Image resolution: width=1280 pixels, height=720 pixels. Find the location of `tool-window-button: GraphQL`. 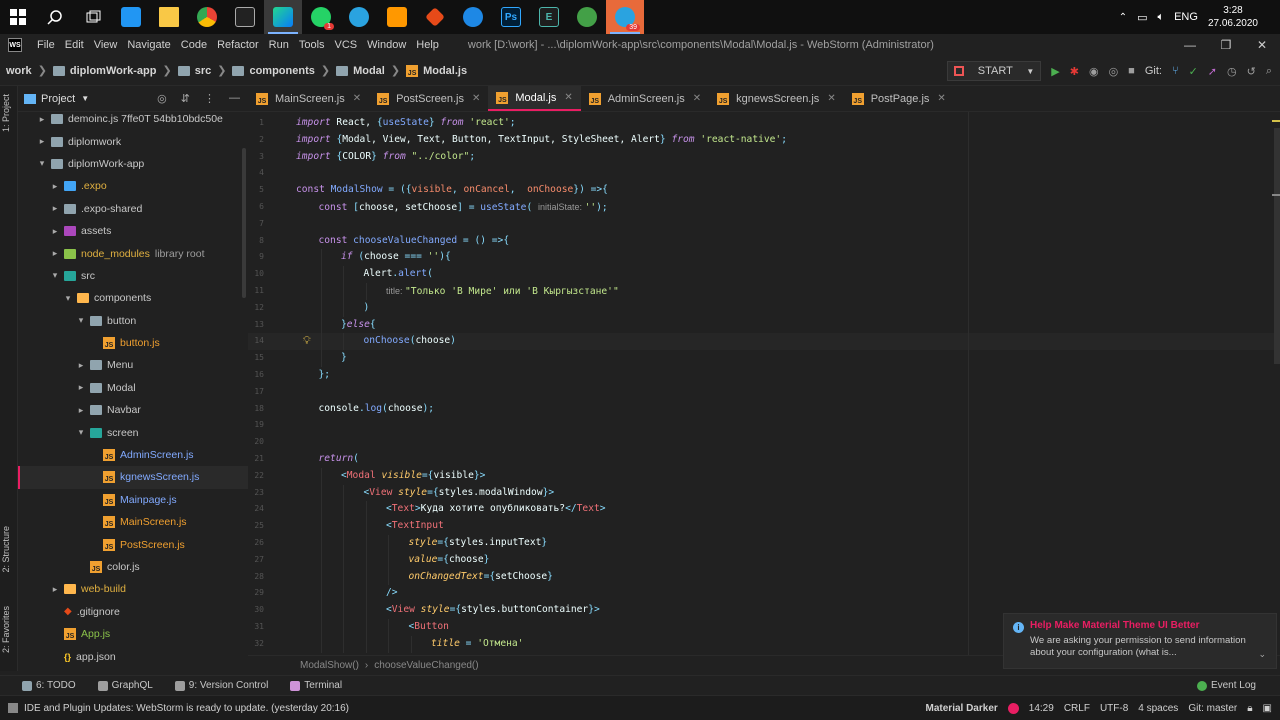

tool-window-button: GraphQL is located at coordinates (125, 685).